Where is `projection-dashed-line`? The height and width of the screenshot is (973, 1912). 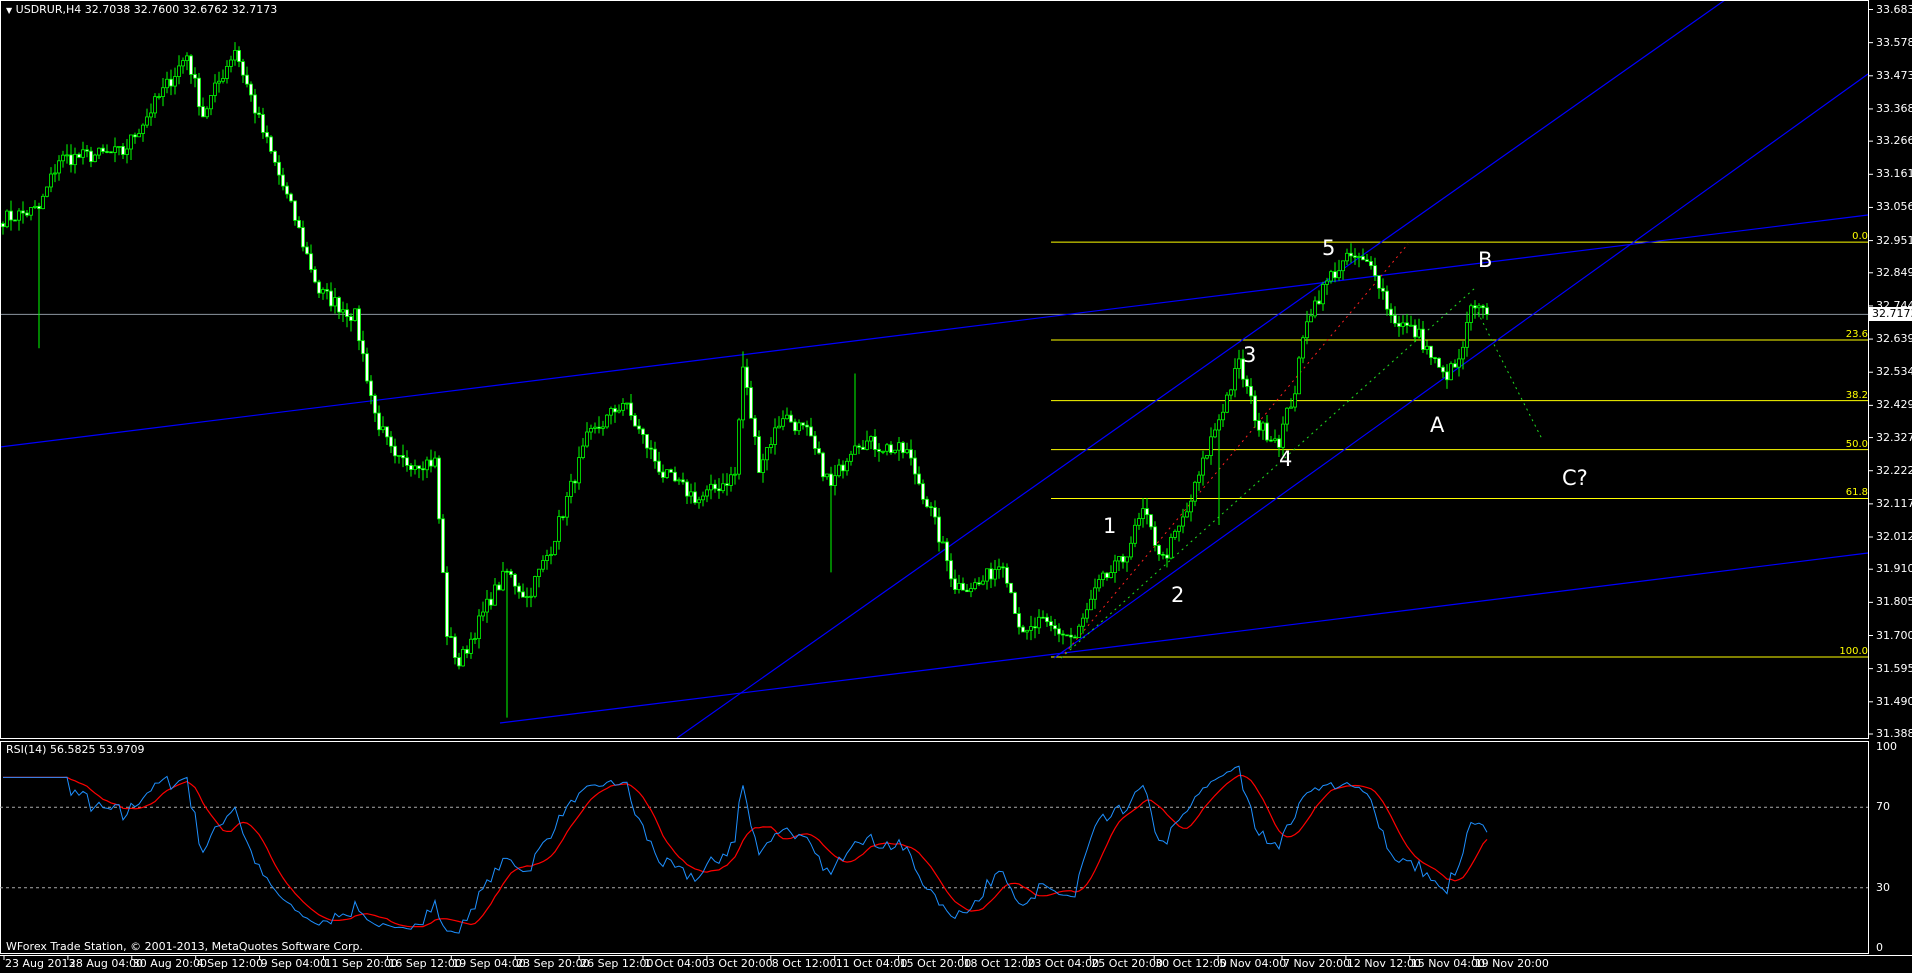
projection-dashed-line is located at coordinates (1508, 373).